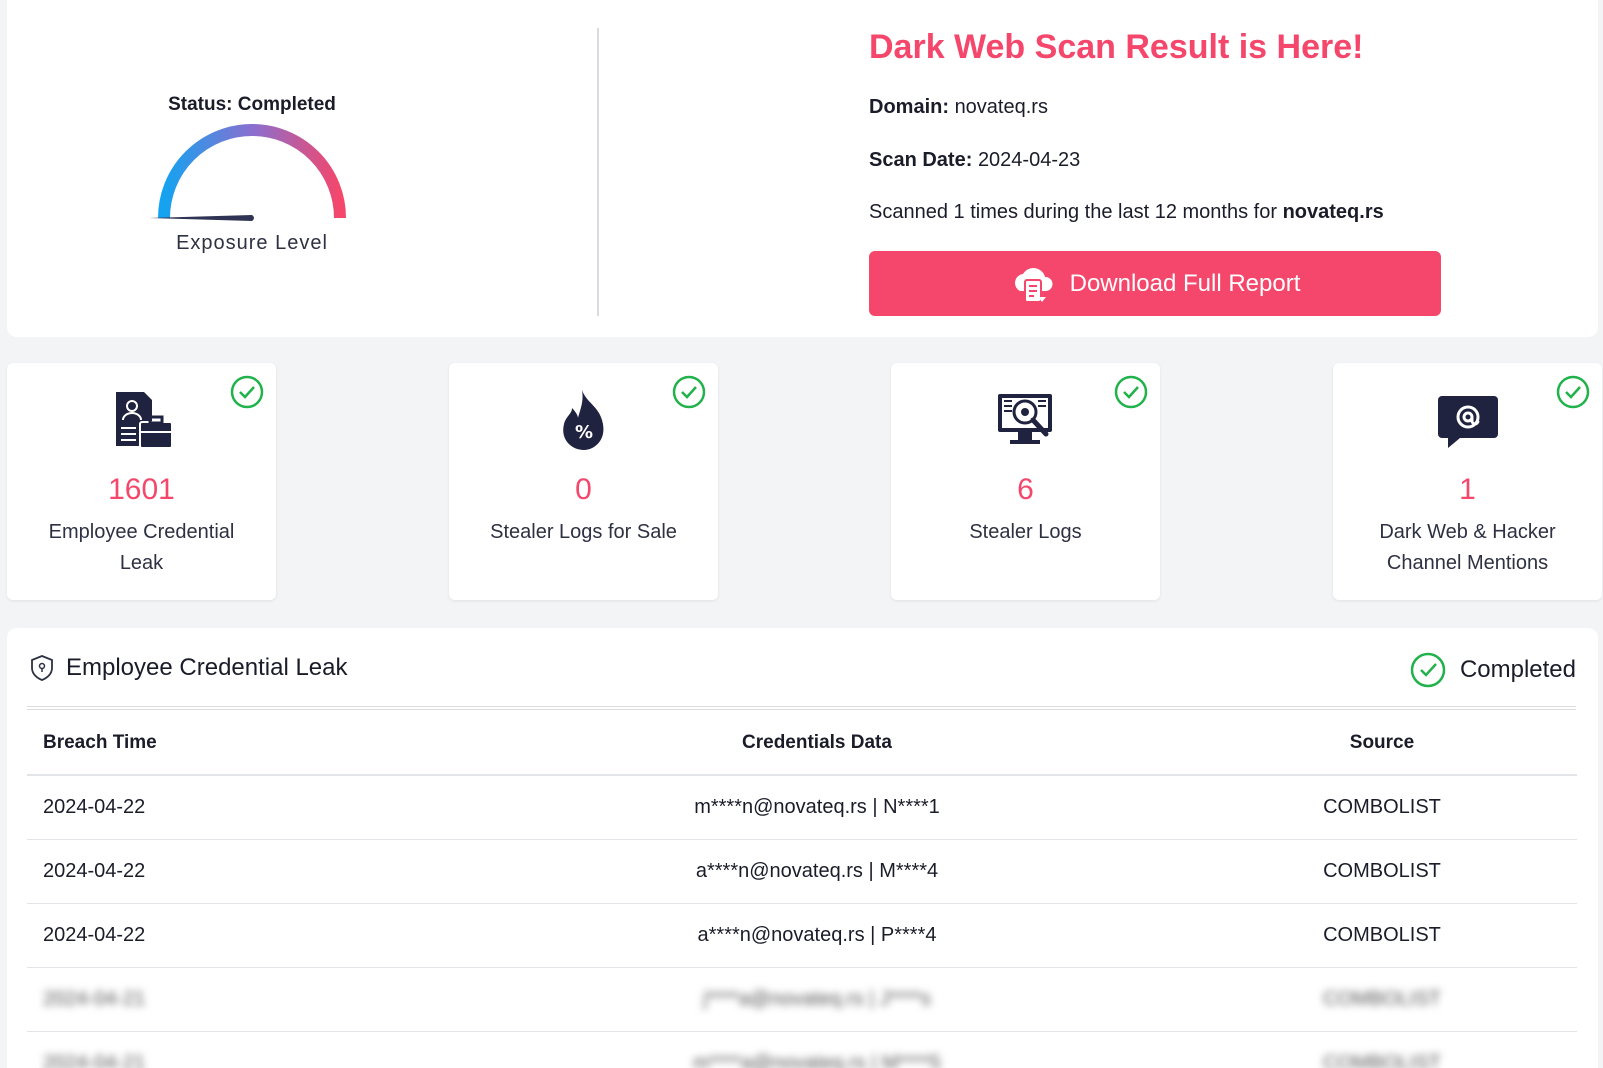 The height and width of the screenshot is (1068, 1603). Describe the element at coordinates (207, 667) in the screenshot. I see `section-title: Employee Credential Leak` at that location.